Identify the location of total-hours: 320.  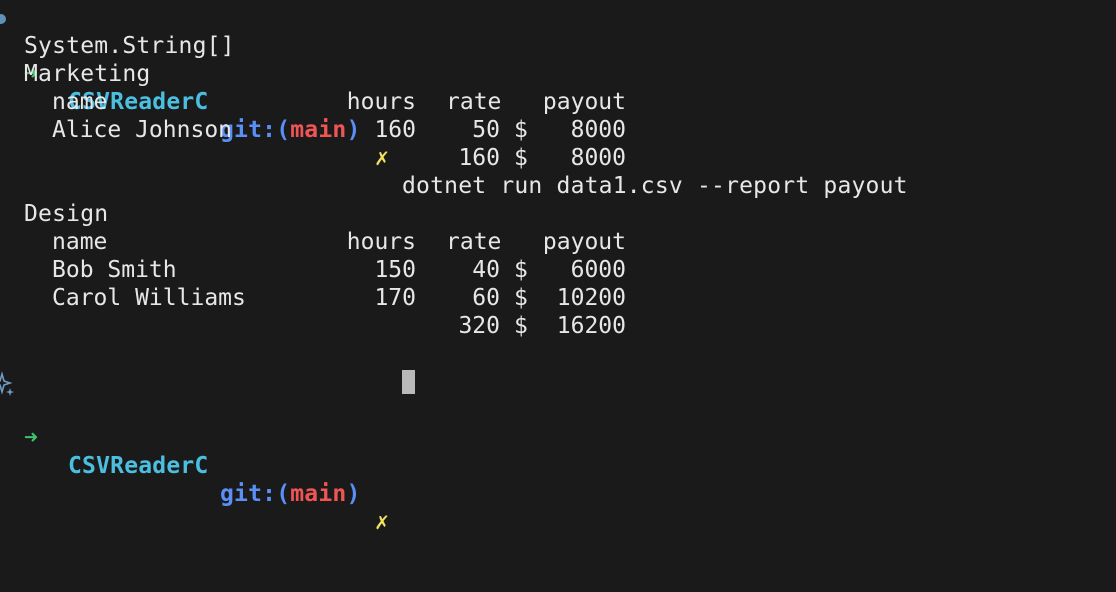
(479, 326).